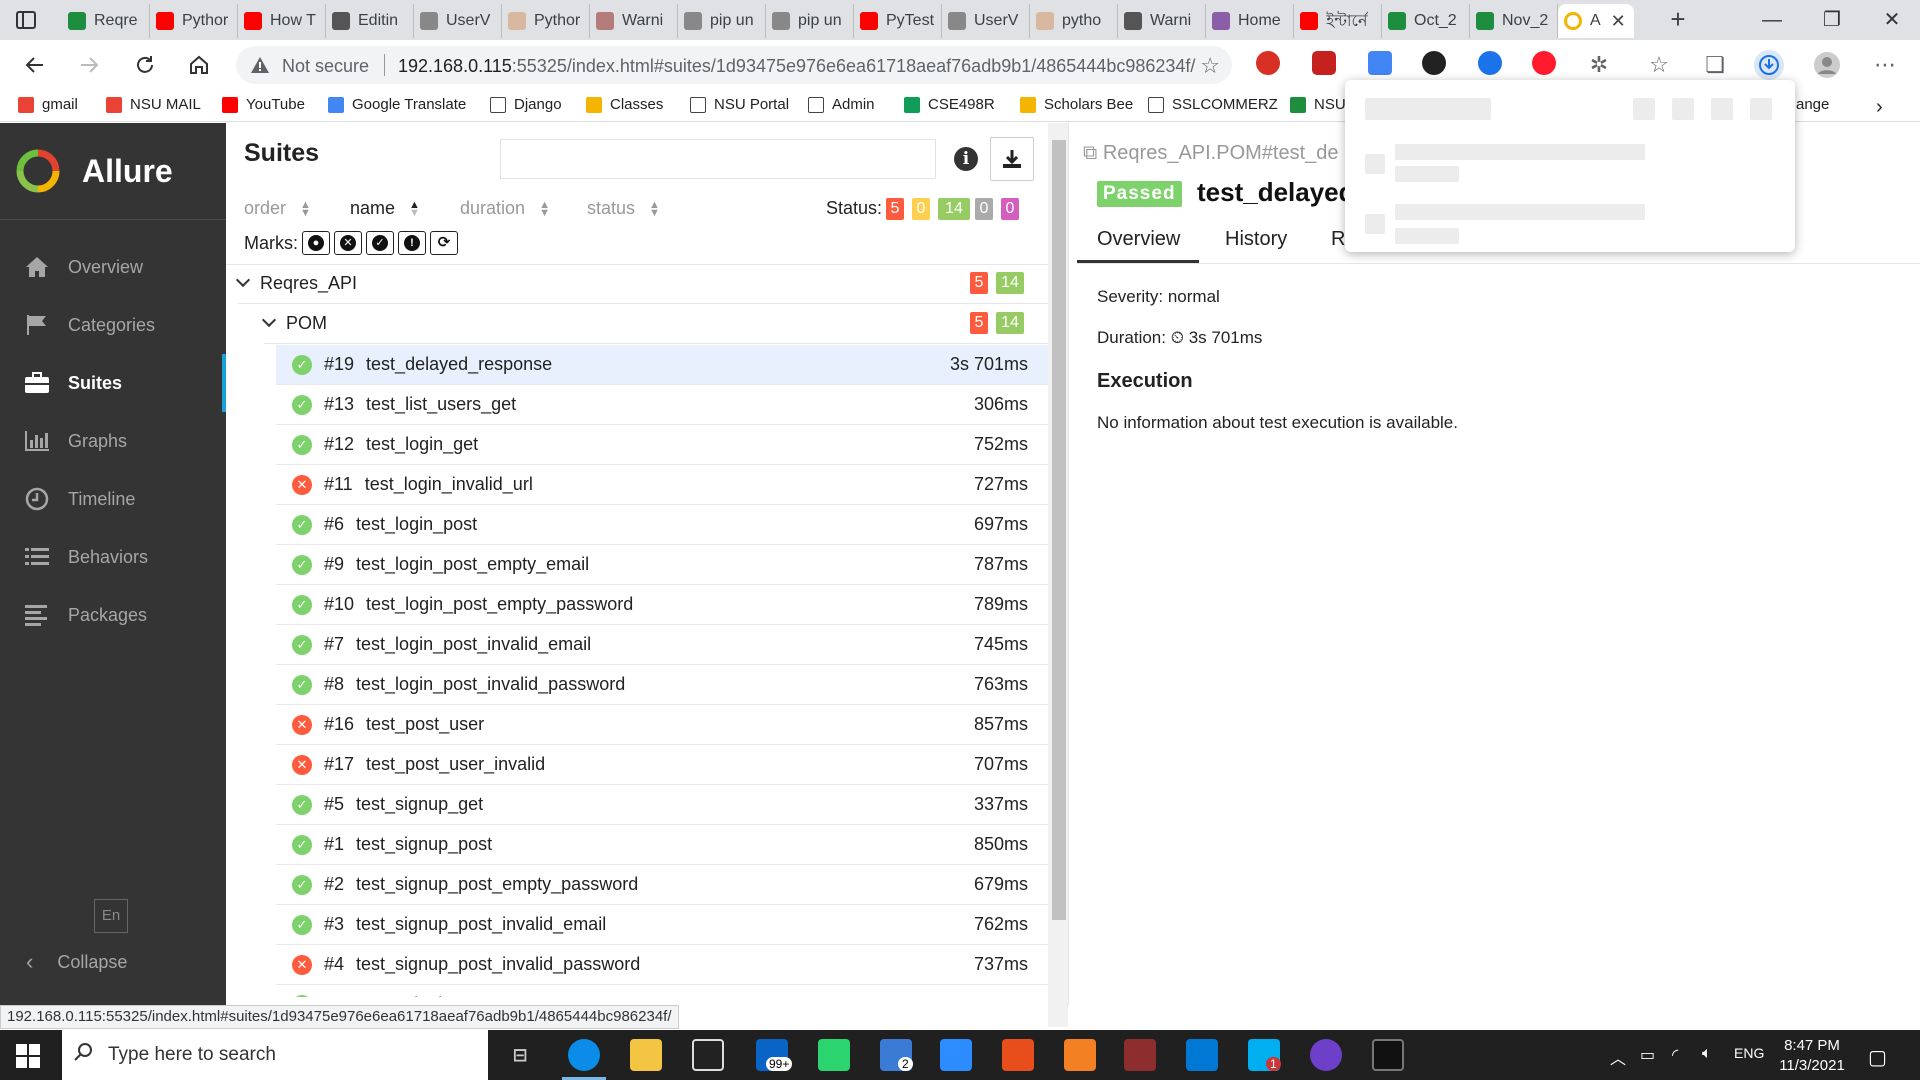 The width and height of the screenshot is (1920, 1080). Describe the element at coordinates (662, 365) in the screenshot. I see `test-row: ✓ #19 test_delayed_response 3s 701ms` at that location.